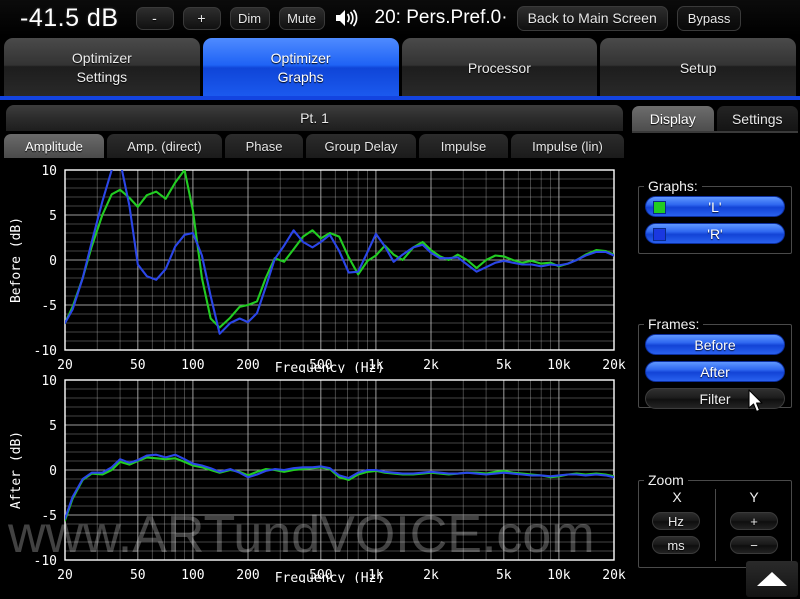 The width and height of the screenshot is (800, 599). I want to click on channel-l-label: 'L', so click(715, 206).